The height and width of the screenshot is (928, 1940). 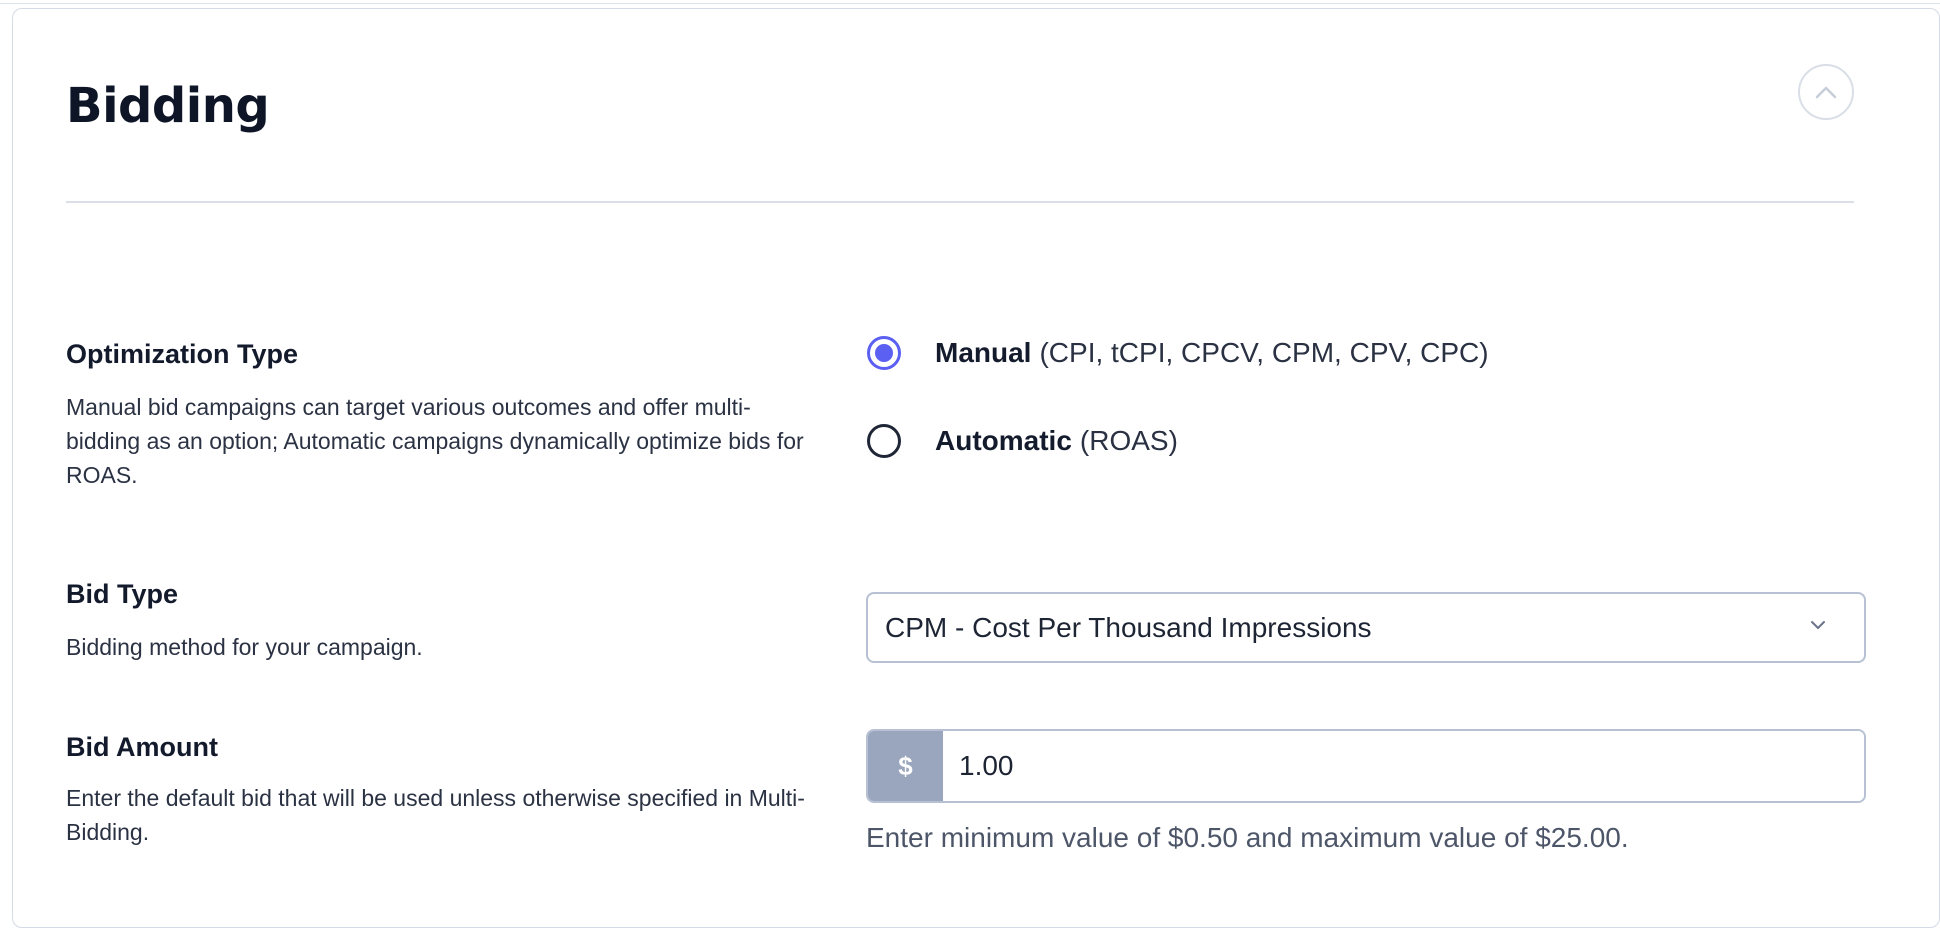 What do you see at coordinates (884, 441) in the screenshot?
I see `radio-button-automatic` at bounding box center [884, 441].